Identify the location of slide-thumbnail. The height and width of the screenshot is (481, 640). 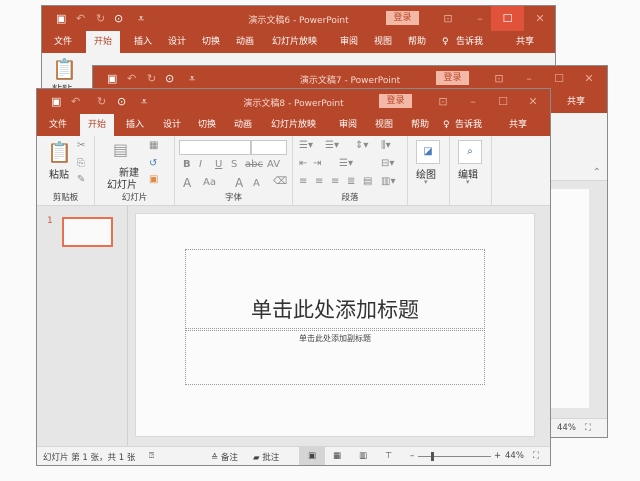
(87, 232).